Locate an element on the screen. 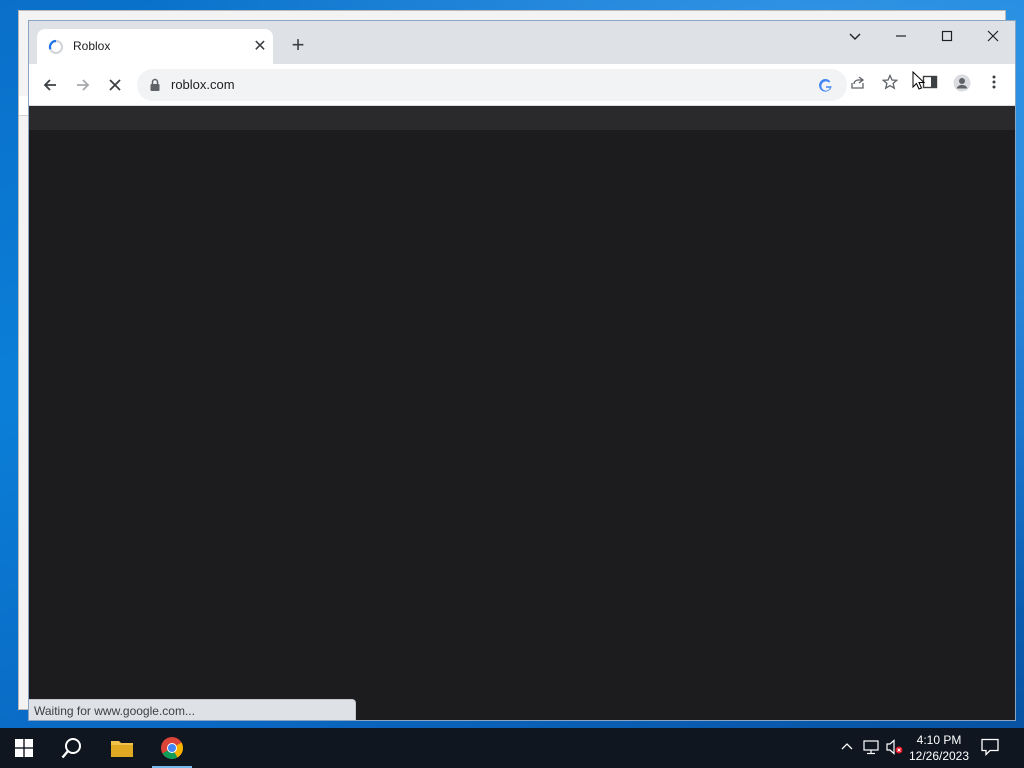 Image resolution: width=1024 pixels, height=768 pixels. action-center-button is located at coordinates (992, 748).